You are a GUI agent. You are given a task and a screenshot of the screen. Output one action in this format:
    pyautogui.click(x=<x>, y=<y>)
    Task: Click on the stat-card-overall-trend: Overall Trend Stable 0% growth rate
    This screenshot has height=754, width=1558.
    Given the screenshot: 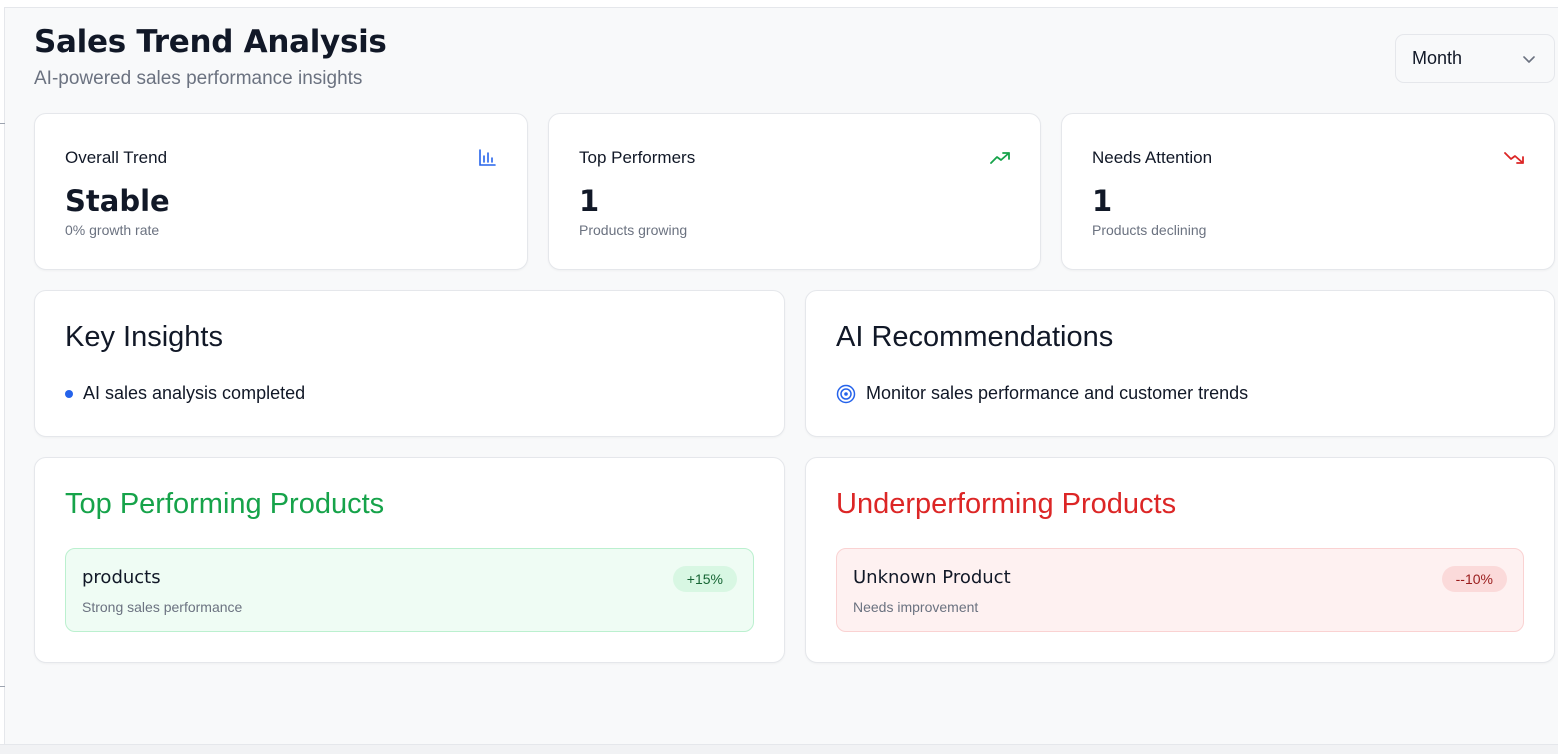 What is the action you would take?
    pyautogui.click(x=281, y=191)
    